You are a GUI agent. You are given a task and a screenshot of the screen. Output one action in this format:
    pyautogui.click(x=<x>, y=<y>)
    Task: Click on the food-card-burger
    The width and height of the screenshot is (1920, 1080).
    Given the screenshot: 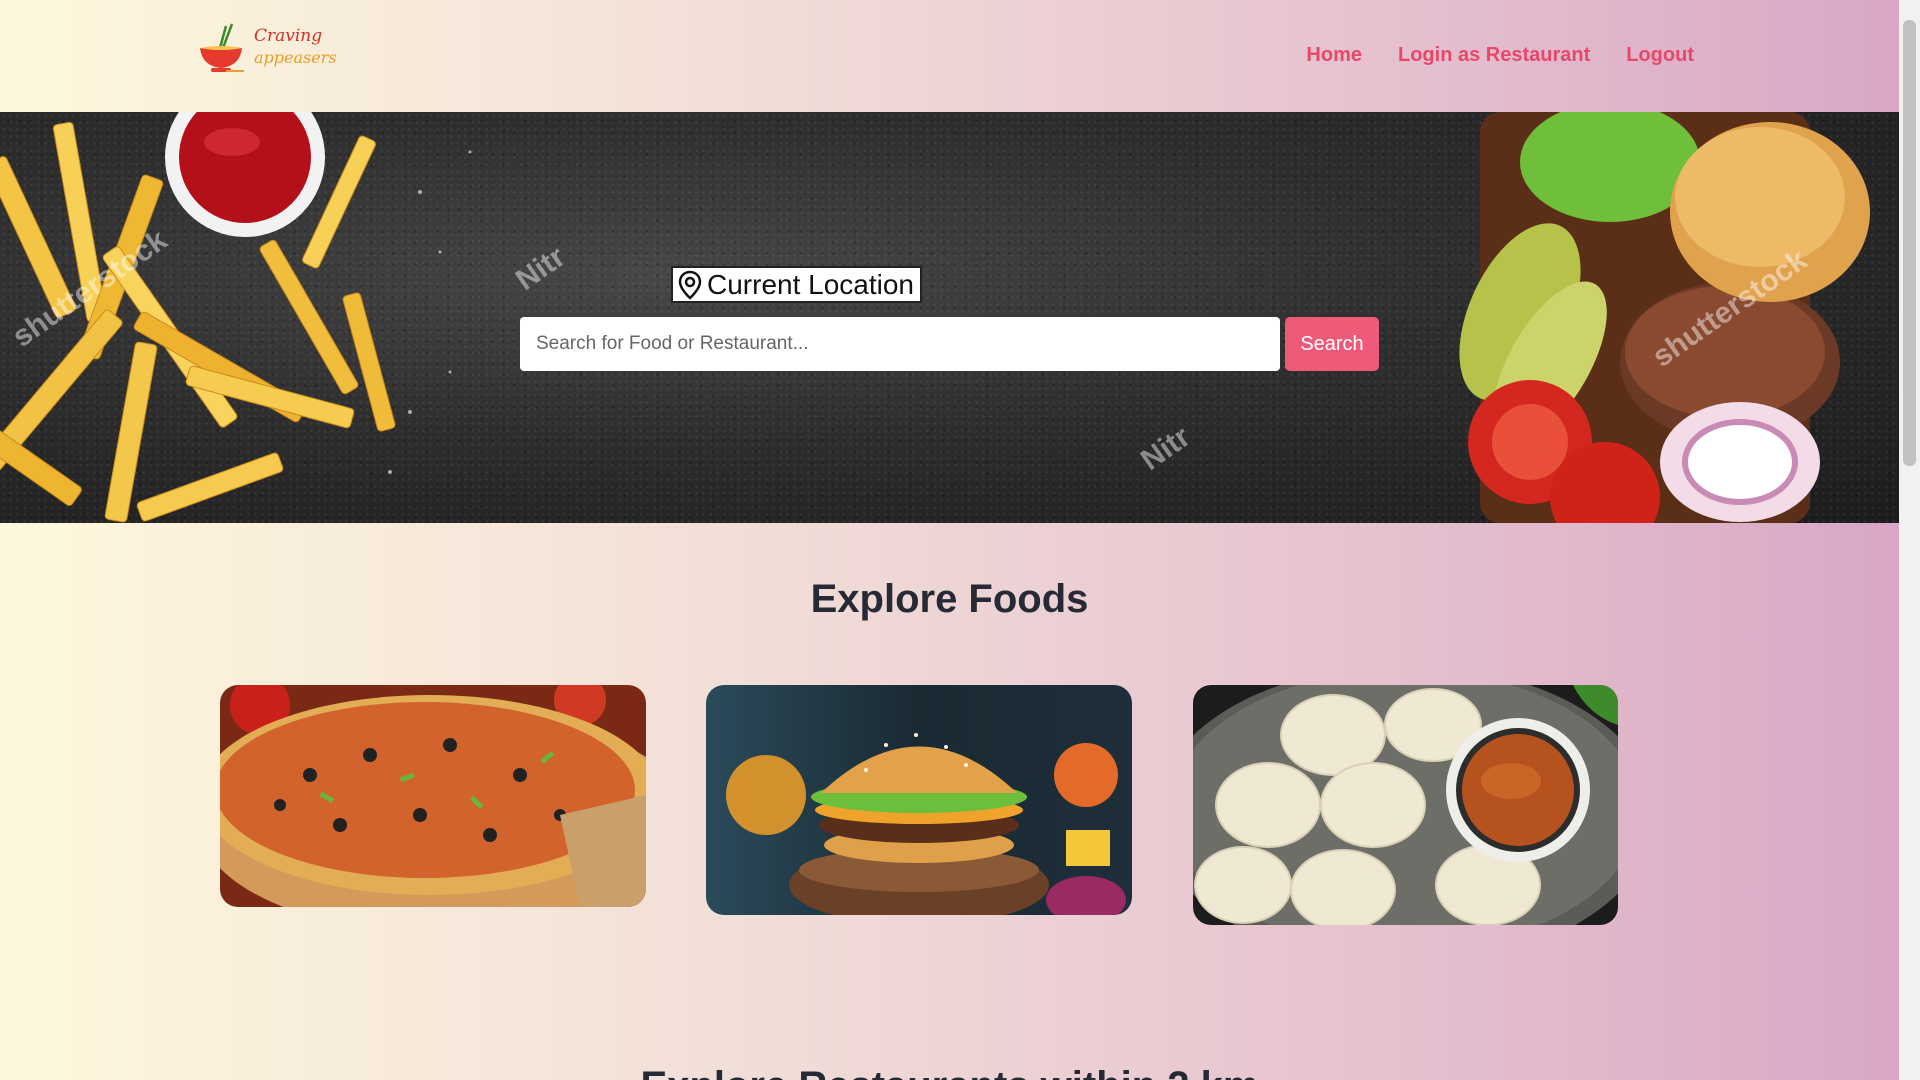 What is the action you would take?
    pyautogui.click(x=919, y=800)
    